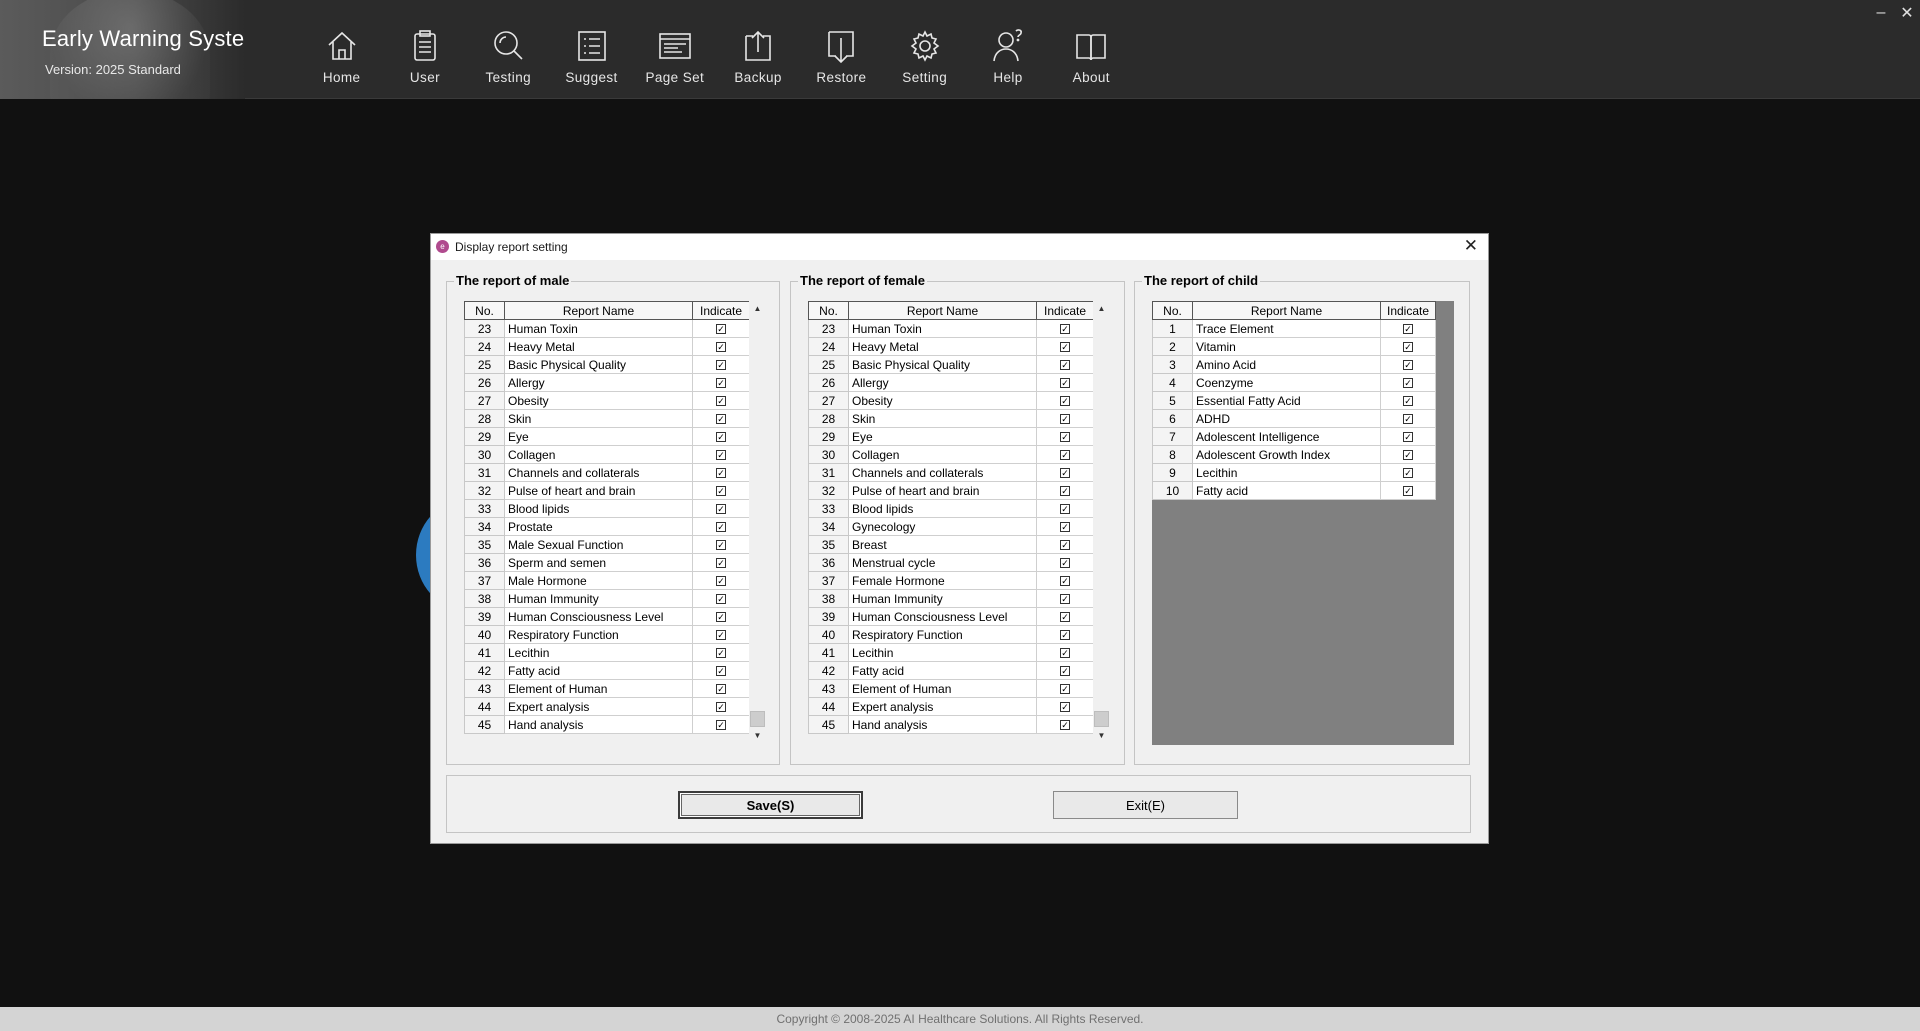  I want to click on dialog-close-button: ✕, so click(1471, 246).